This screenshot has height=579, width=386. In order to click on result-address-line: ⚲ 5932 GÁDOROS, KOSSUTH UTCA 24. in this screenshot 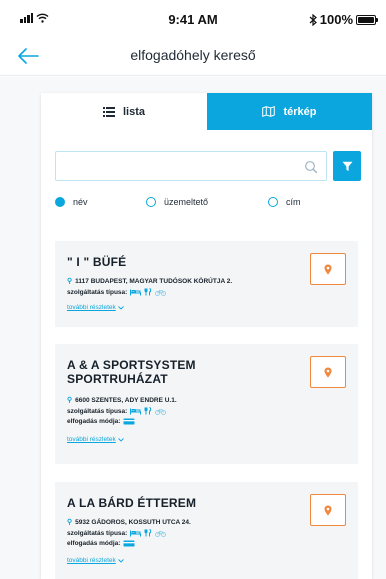, I will do `click(129, 522)`.